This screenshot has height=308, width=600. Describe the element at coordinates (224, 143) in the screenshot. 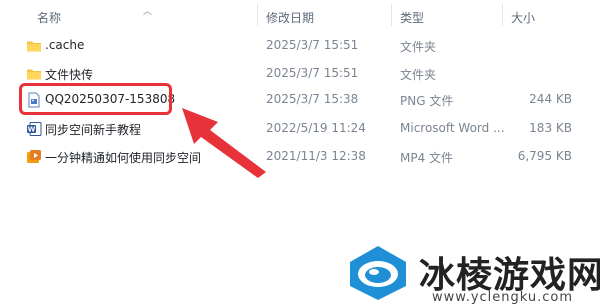

I see `red-arrow-icon` at that location.